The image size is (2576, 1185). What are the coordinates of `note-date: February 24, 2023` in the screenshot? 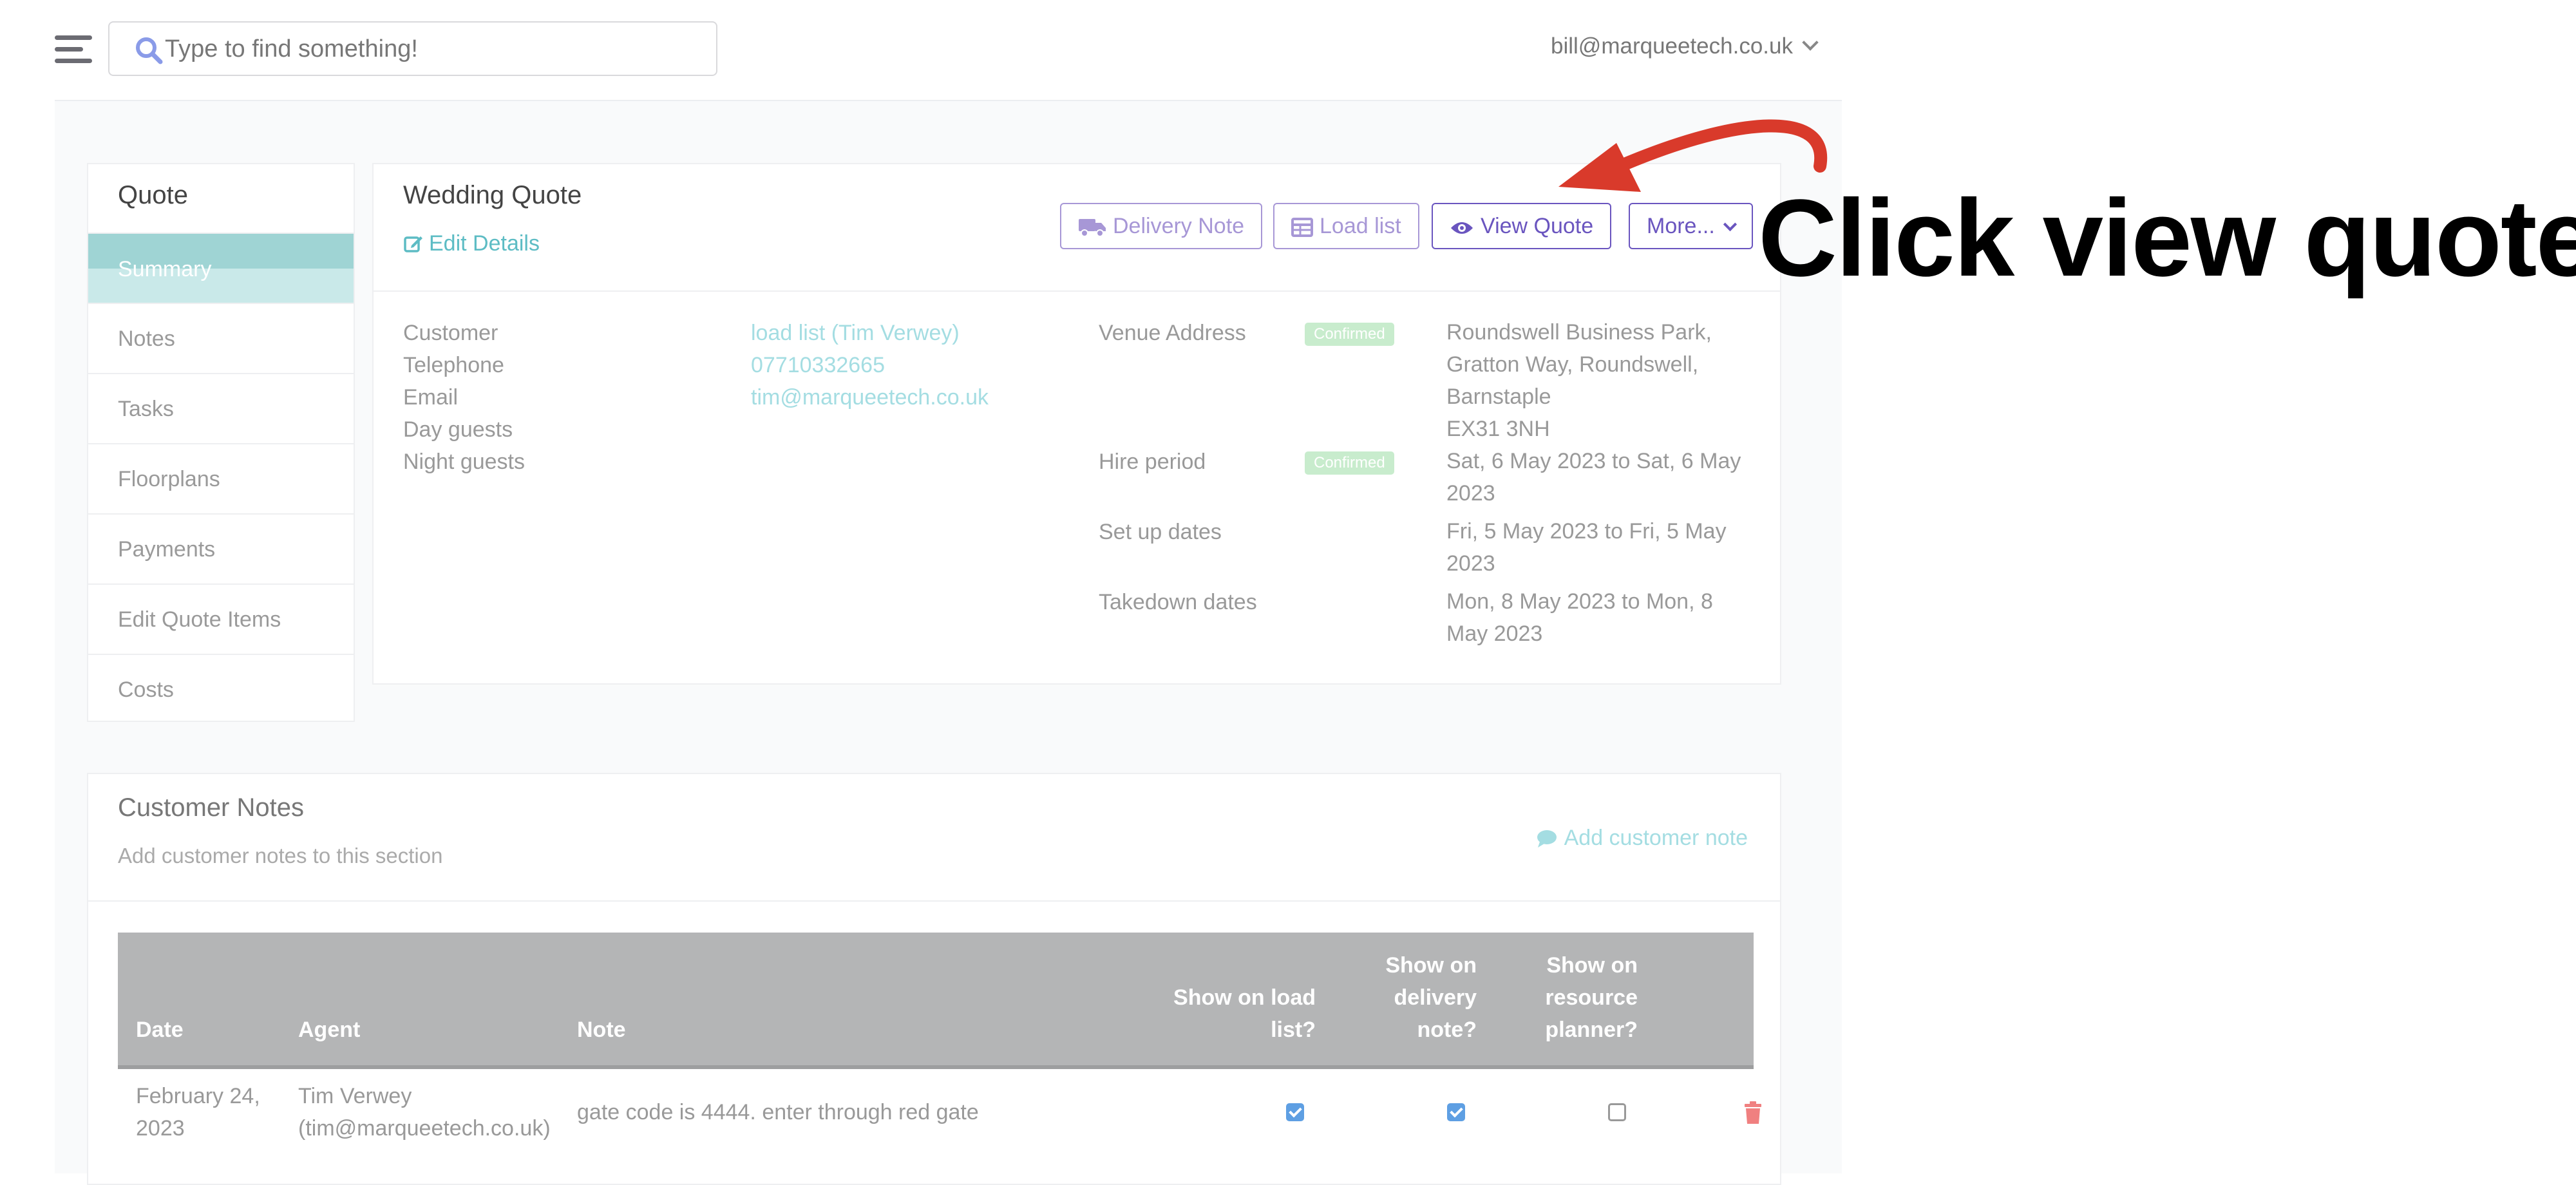 It's located at (198, 1112).